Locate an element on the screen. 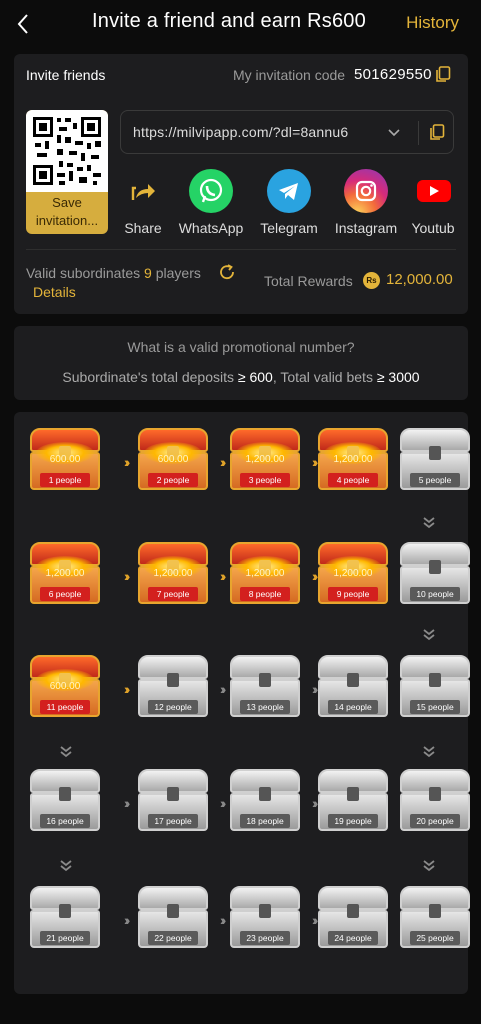 This screenshot has width=481, height=1024. reward-chest: 5 people is located at coordinates (435, 460).